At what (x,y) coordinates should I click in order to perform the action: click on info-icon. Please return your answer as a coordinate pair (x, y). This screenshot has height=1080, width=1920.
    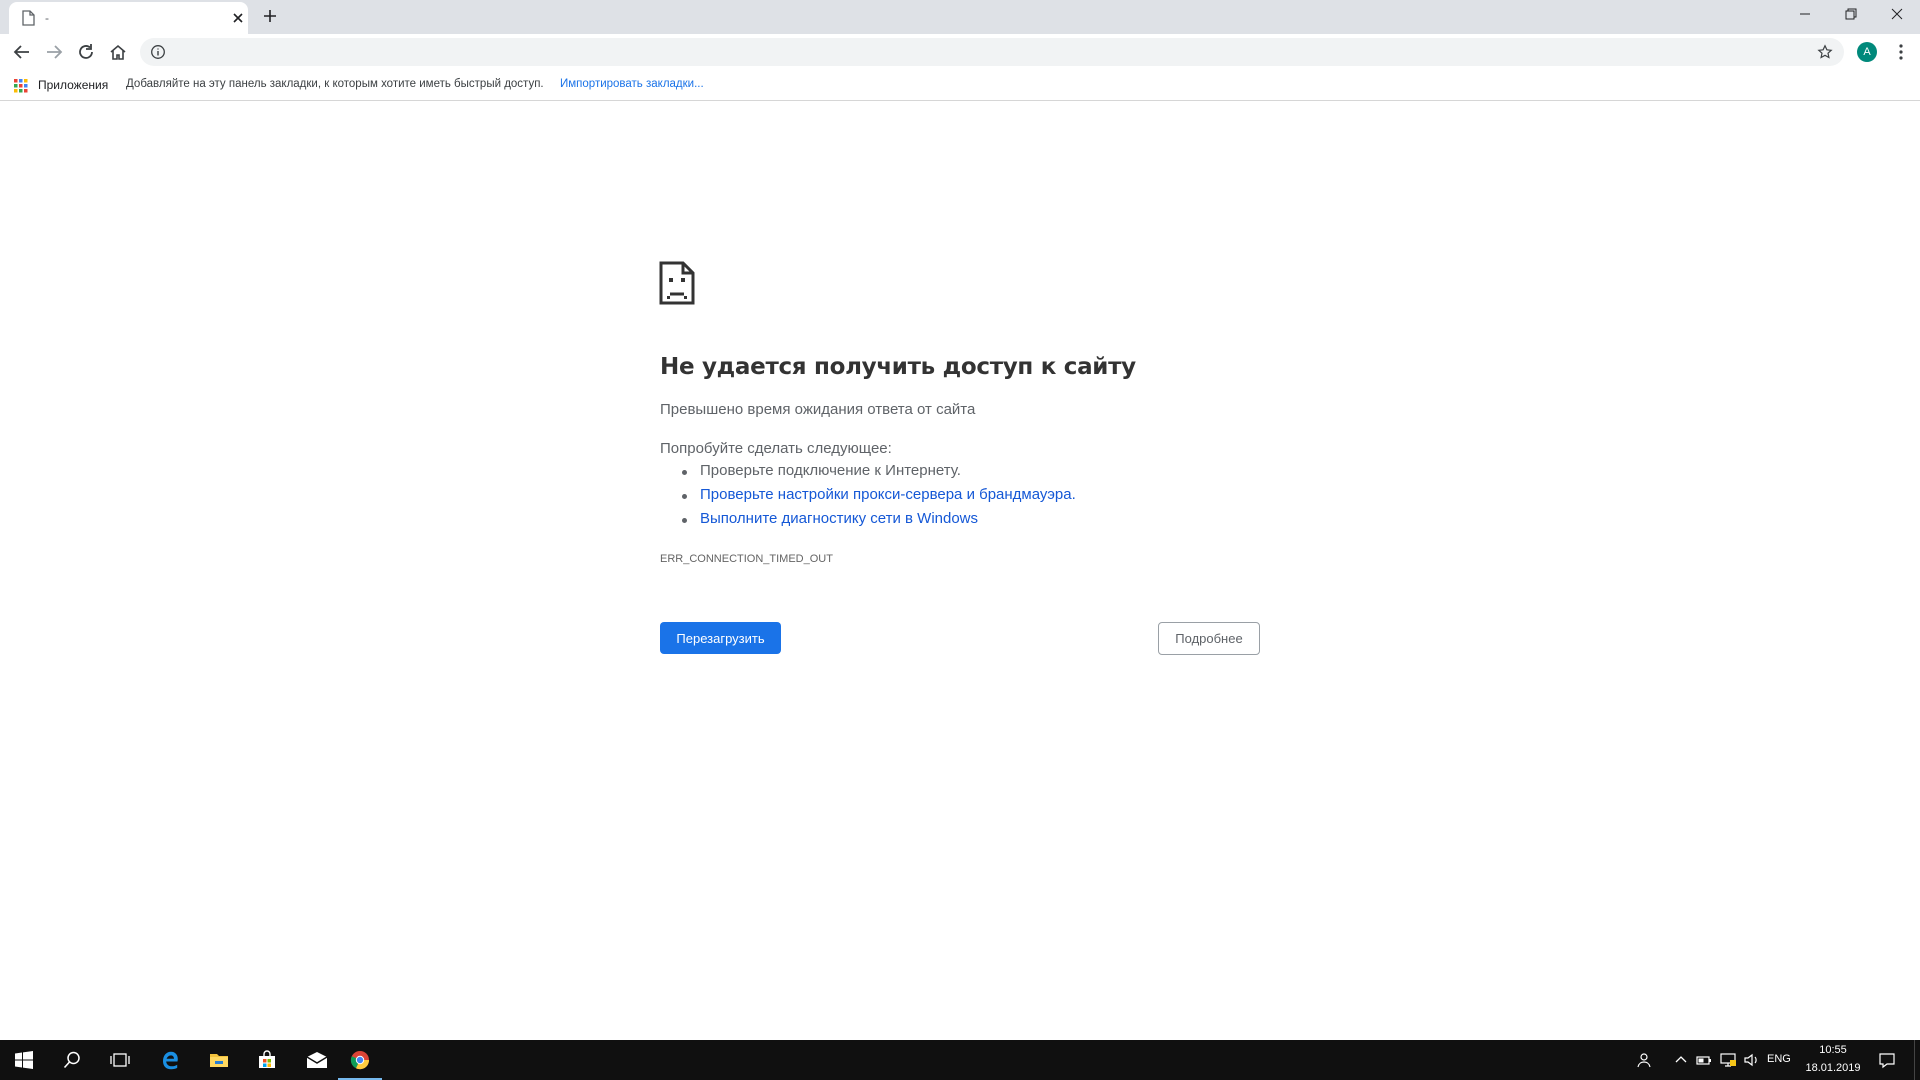
    Looking at the image, I should click on (158, 52).